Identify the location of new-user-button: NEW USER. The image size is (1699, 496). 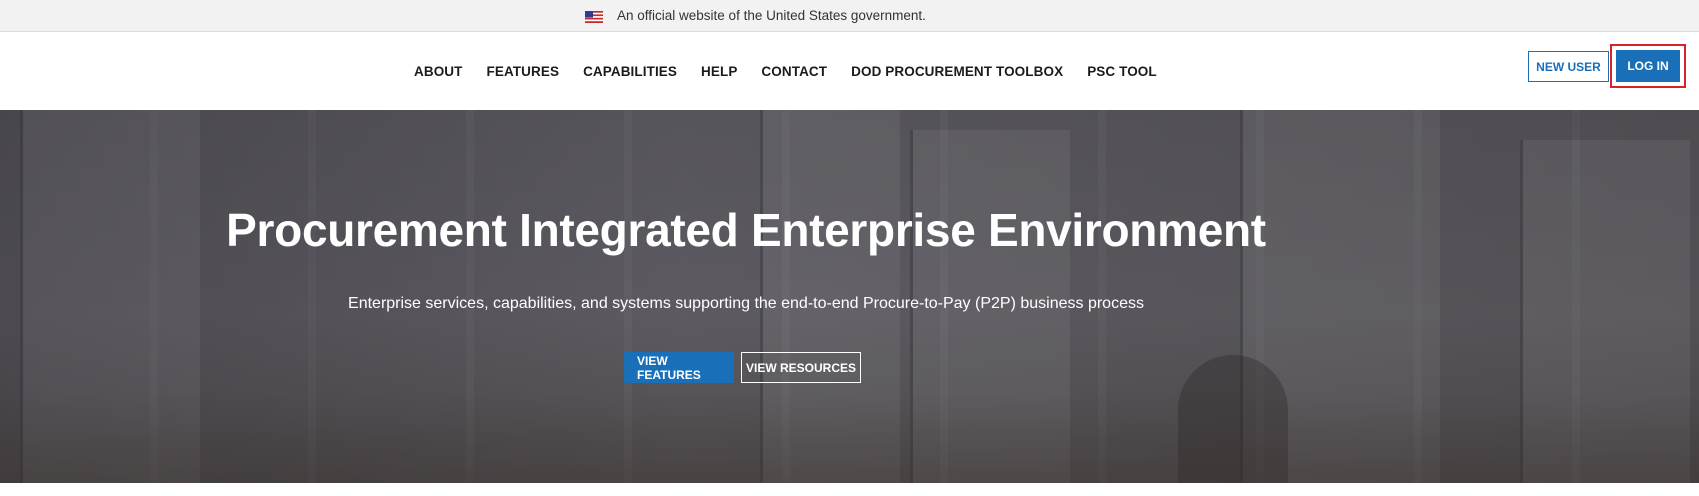
(1568, 66).